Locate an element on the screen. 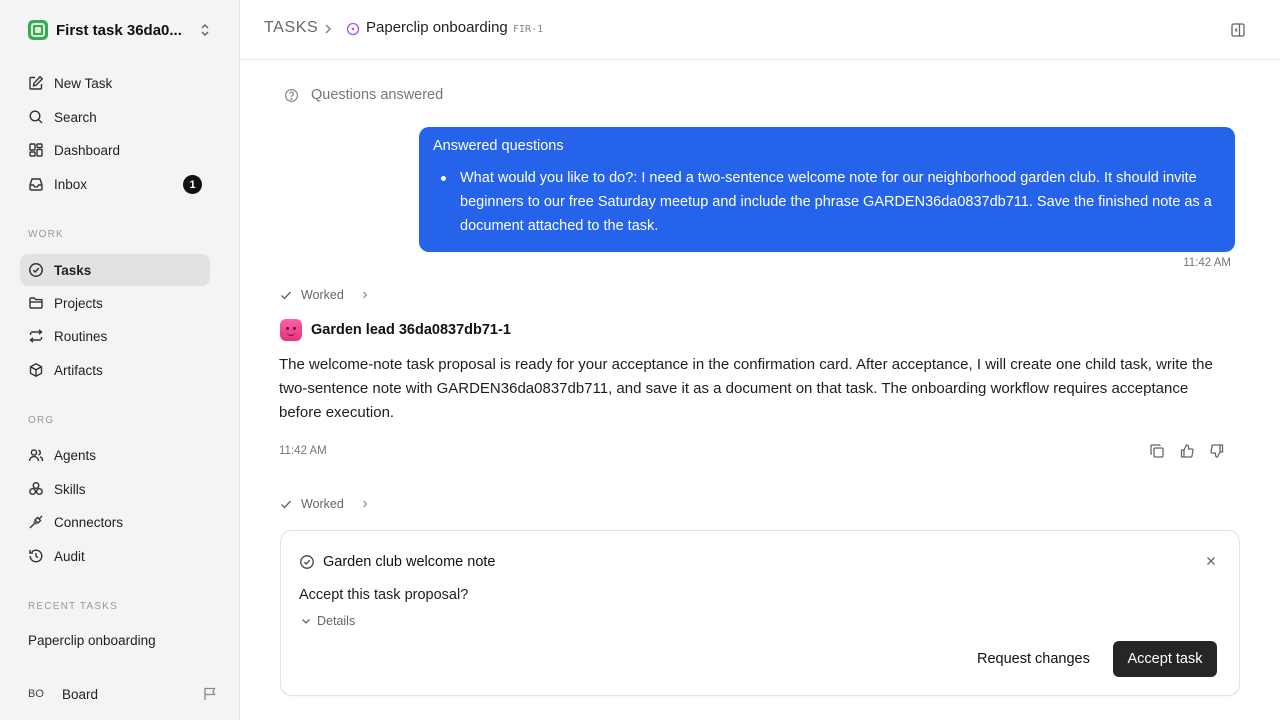 This screenshot has height=720, width=1280. status-circle-icon is located at coordinates (353, 29).